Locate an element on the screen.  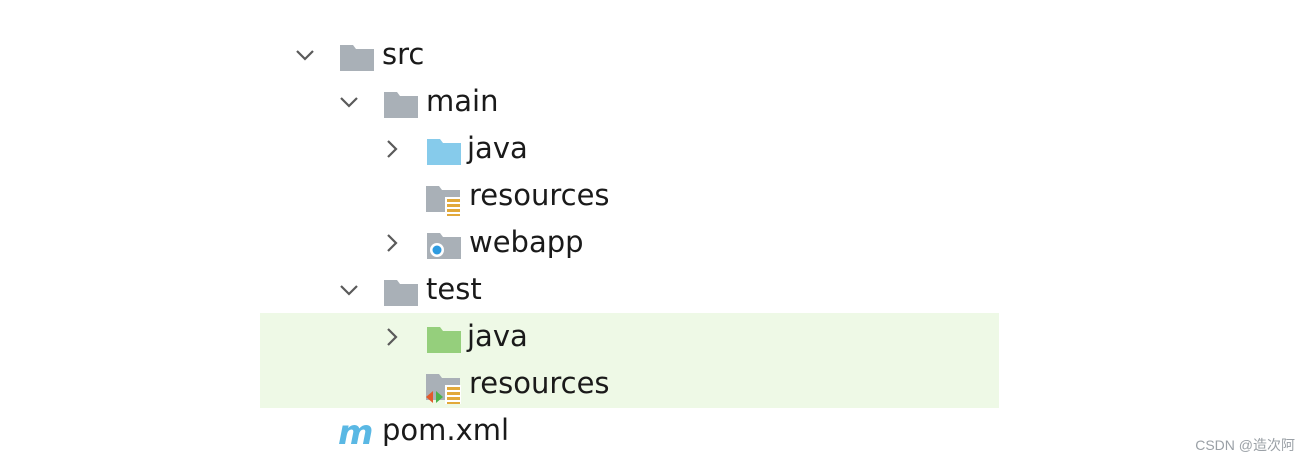
test-resources-folder-icon is located at coordinates (444, 387).